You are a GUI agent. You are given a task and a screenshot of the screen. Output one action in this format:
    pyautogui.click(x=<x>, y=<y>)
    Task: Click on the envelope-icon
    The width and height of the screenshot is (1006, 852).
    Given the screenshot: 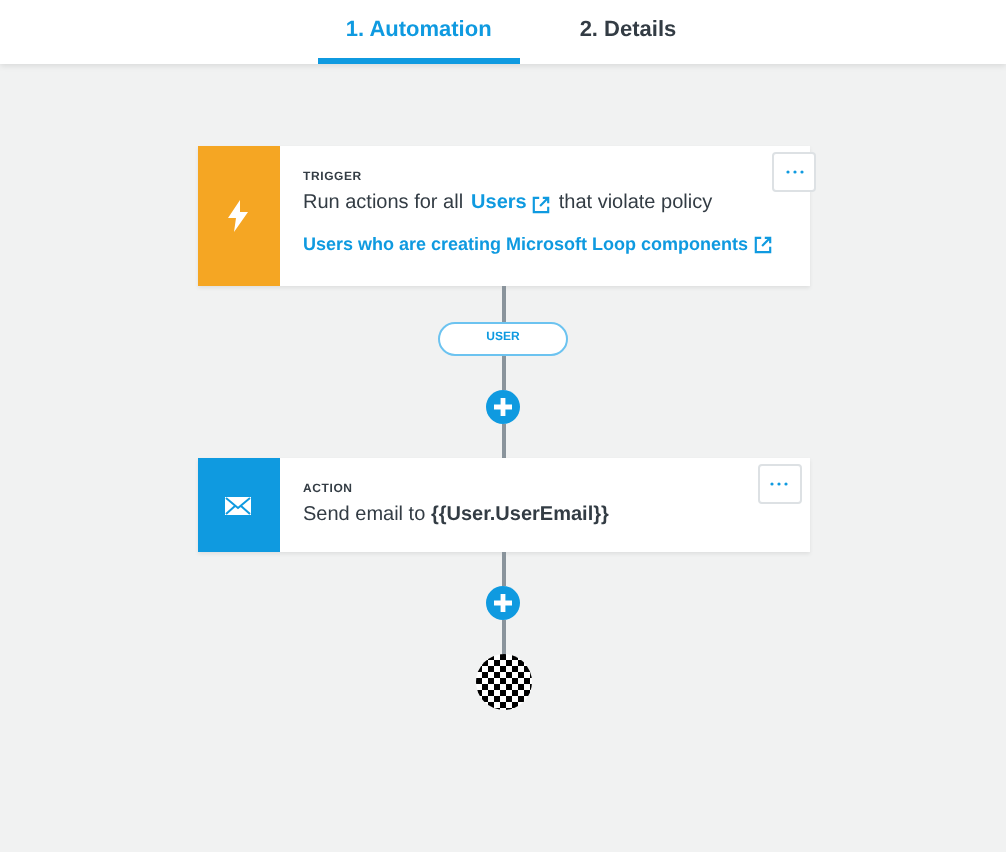 What is the action you would take?
    pyautogui.click(x=238, y=505)
    